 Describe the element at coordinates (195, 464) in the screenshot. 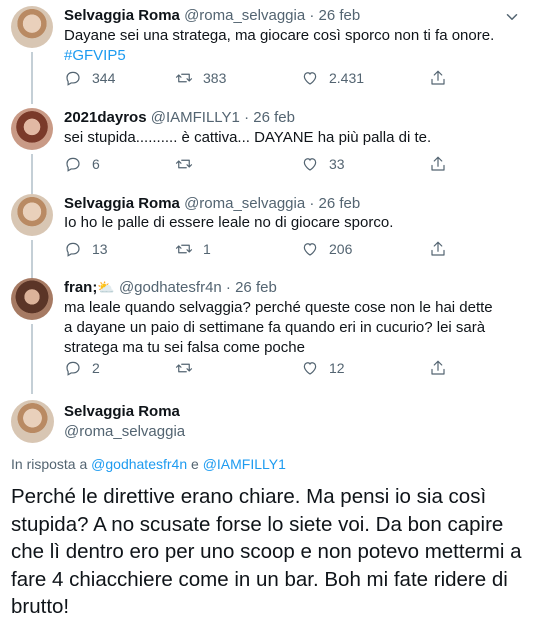

I see `reply-conjunction: e` at that location.